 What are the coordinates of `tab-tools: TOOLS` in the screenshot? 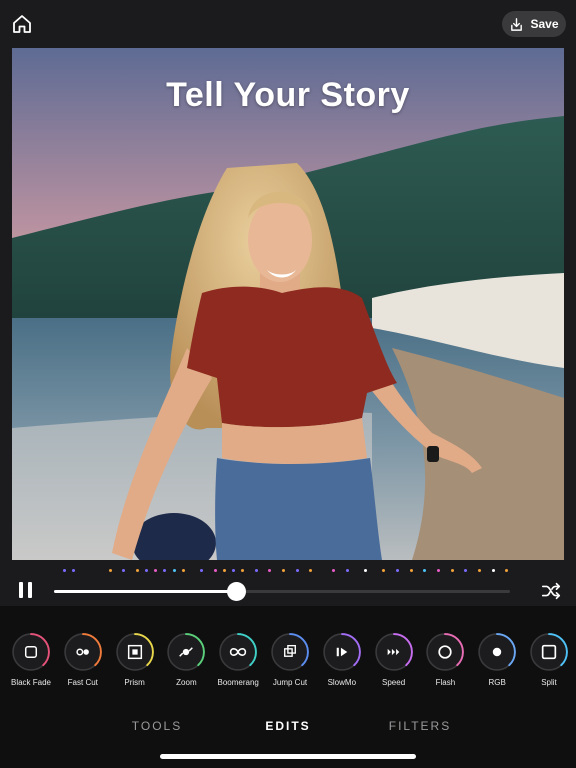 It's located at (157, 726).